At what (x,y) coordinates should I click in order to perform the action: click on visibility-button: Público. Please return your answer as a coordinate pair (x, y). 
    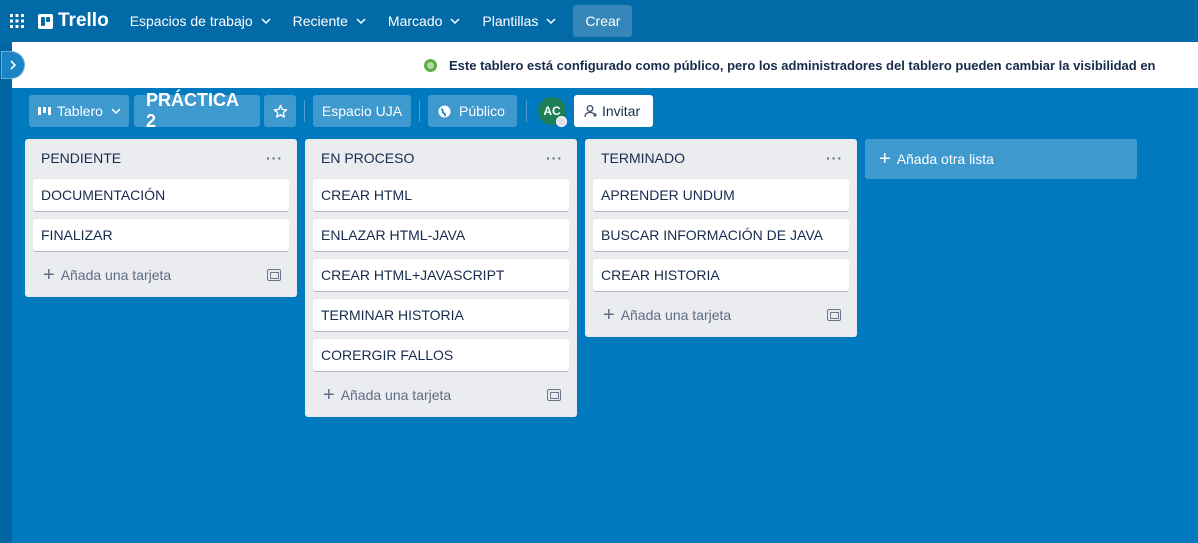
    Looking at the image, I should click on (472, 111).